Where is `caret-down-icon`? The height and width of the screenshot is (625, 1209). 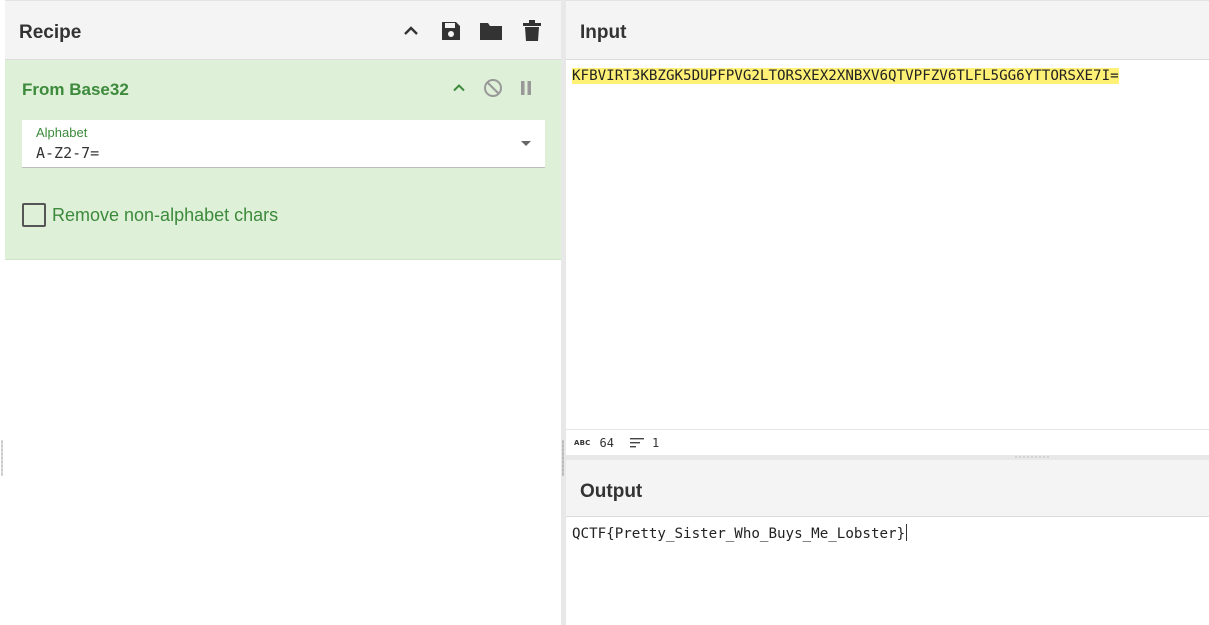 caret-down-icon is located at coordinates (526, 143).